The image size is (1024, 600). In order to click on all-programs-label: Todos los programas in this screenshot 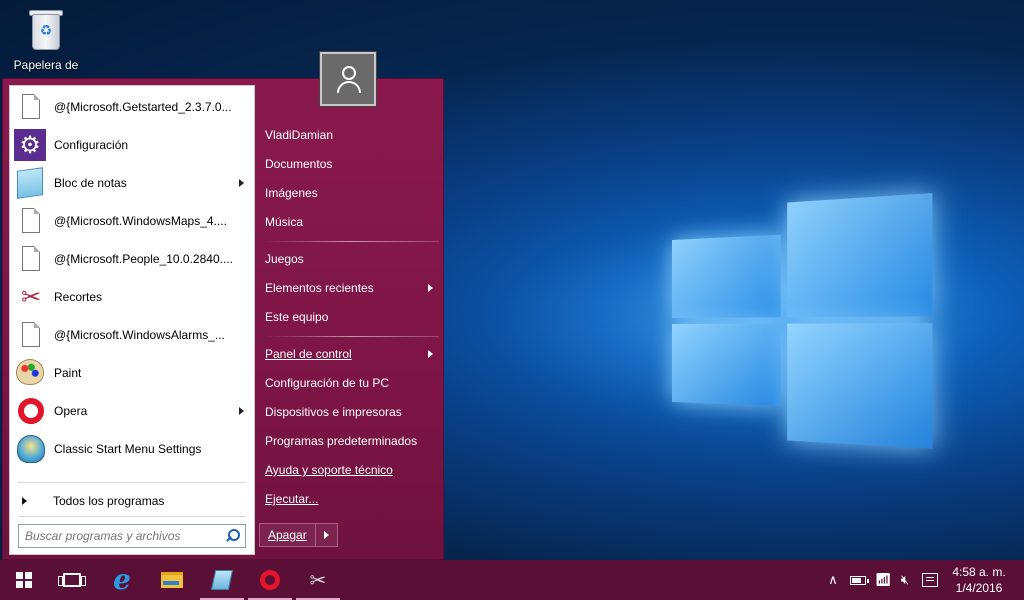, I will do `click(109, 501)`.